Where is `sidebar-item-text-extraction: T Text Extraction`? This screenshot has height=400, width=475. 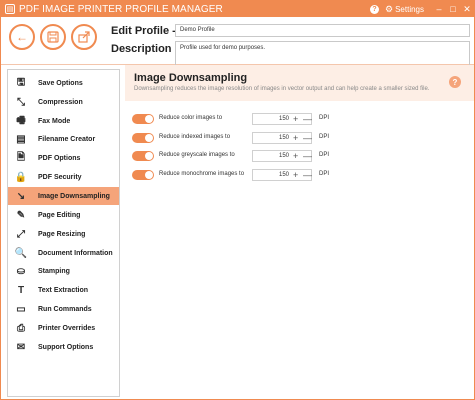 sidebar-item-text-extraction: T Text Extraction is located at coordinates (63, 290).